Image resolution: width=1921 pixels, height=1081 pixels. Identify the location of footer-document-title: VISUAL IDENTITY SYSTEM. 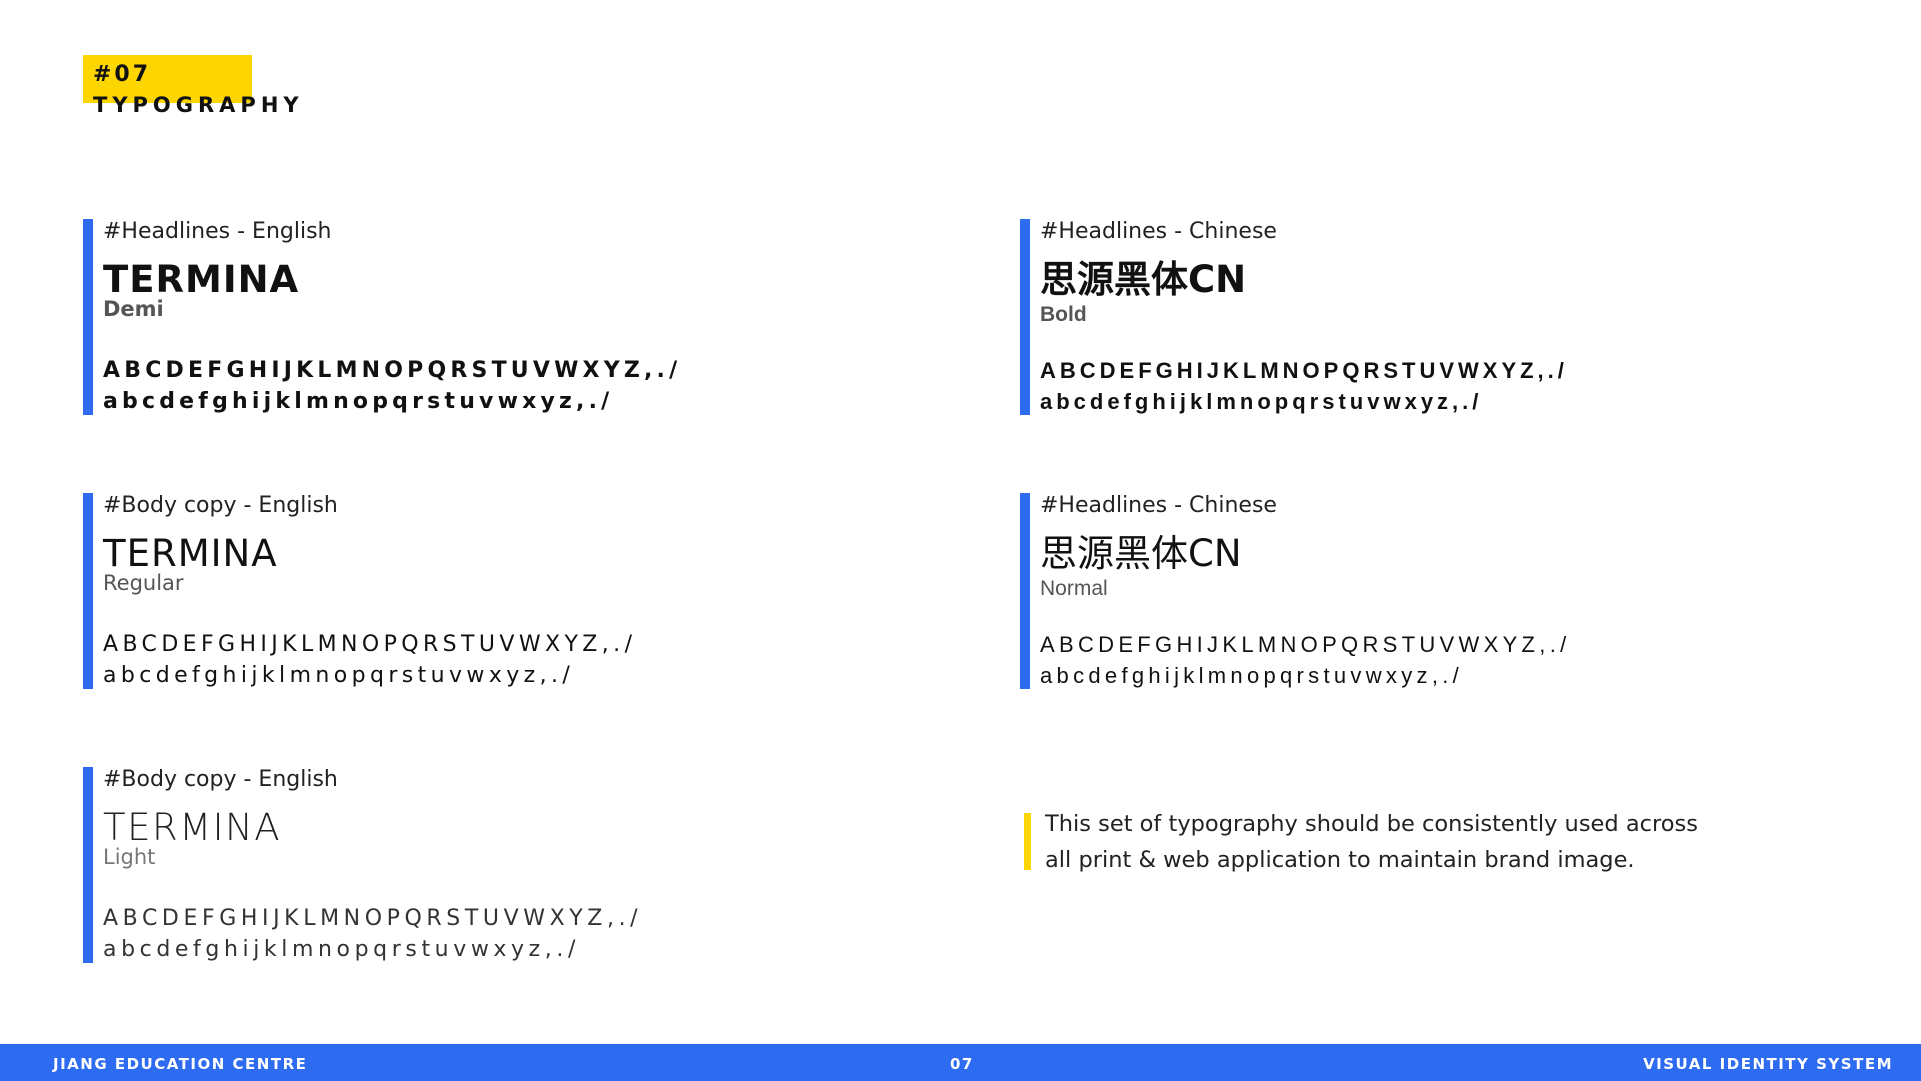
(1768, 1064).